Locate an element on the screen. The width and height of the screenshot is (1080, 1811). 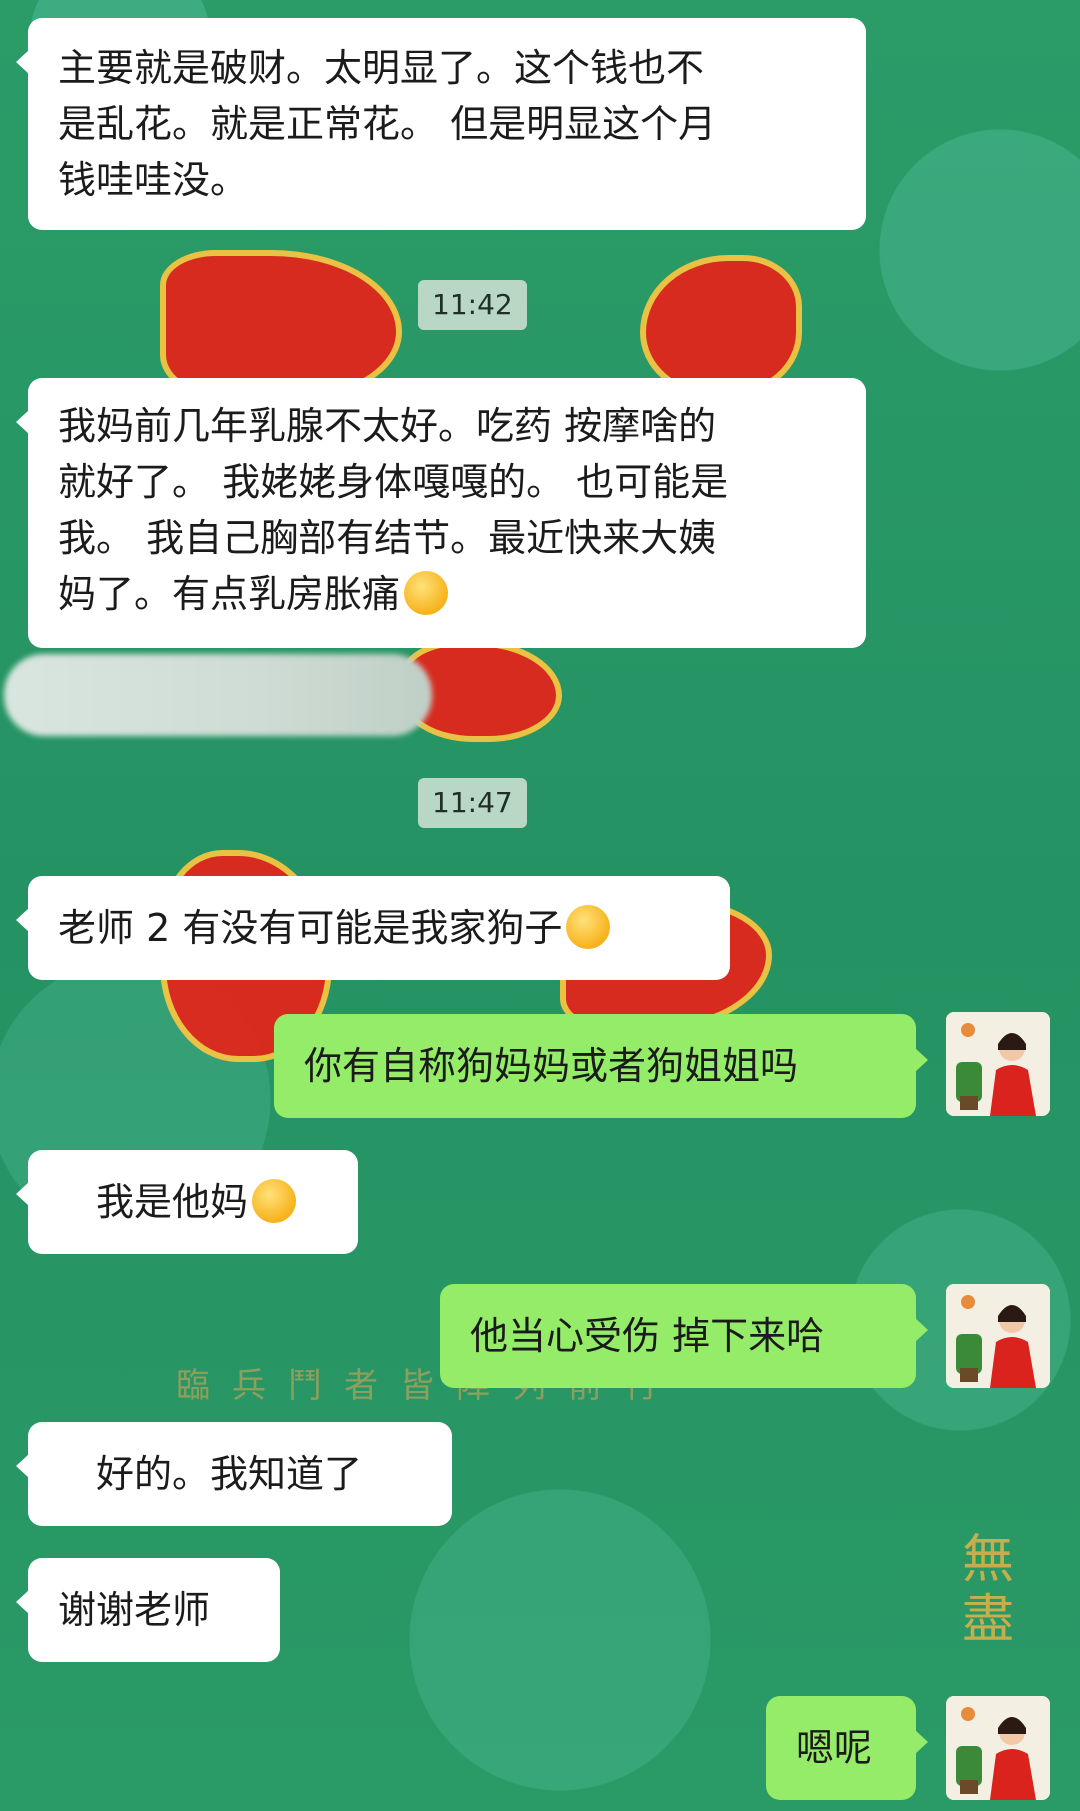
message-bubble-outgoing: 嗯呢 is located at coordinates (847, 1748).